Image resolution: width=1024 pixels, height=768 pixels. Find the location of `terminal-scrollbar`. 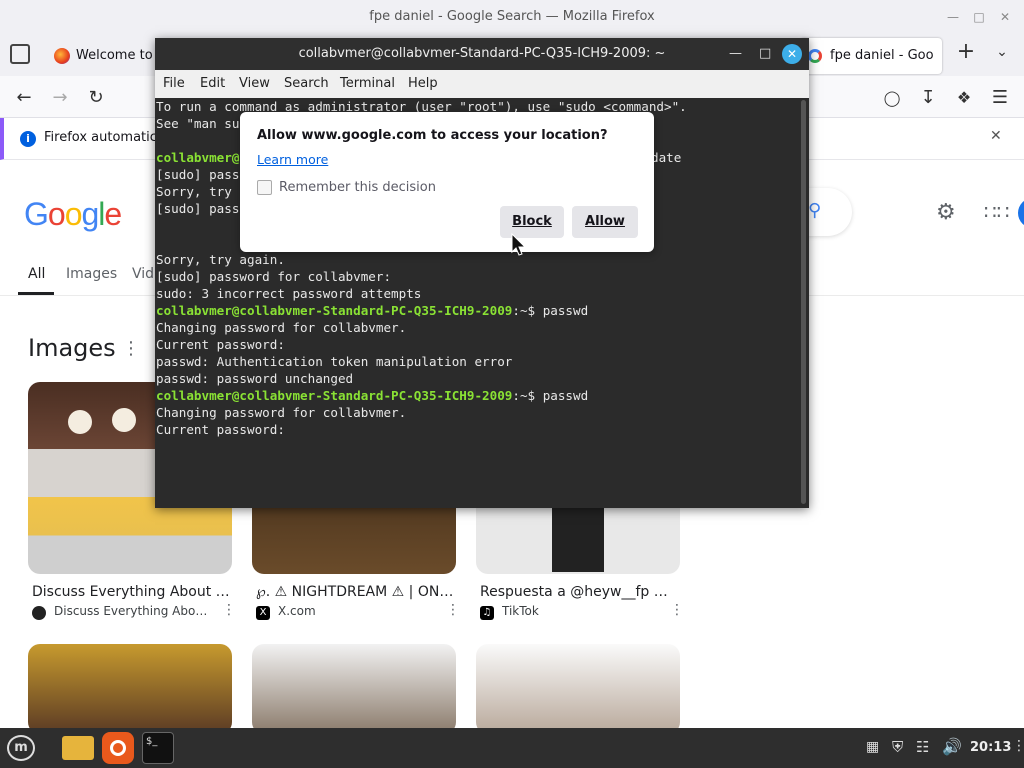

terminal-scrollbar is located at coordinates (803, 302).